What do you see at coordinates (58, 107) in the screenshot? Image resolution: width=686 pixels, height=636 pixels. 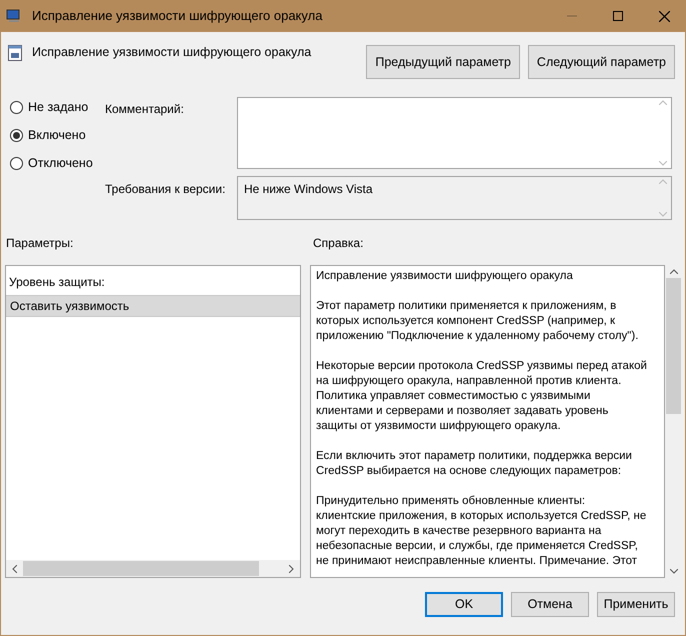 I see `radio-label: Не задано` at bounding box center [58, 107].